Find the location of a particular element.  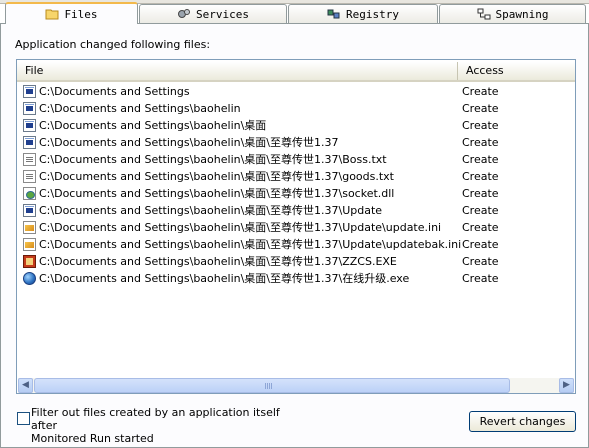

tab-strip: Files Services Registry Spawning is located at coordinates (294, 12).